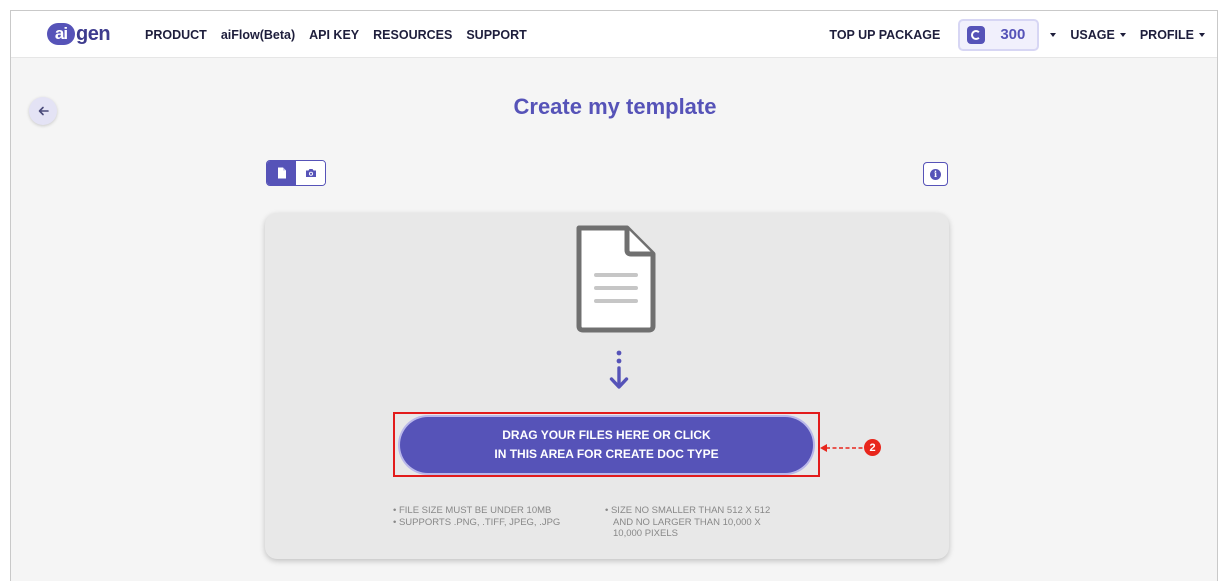 The width and height of the screenshot is (1228, 581). What do you see at coordinates (496, 35) in the screenshot?
I see `nav-support: SUPPORT` at bounding box center [496, 35].